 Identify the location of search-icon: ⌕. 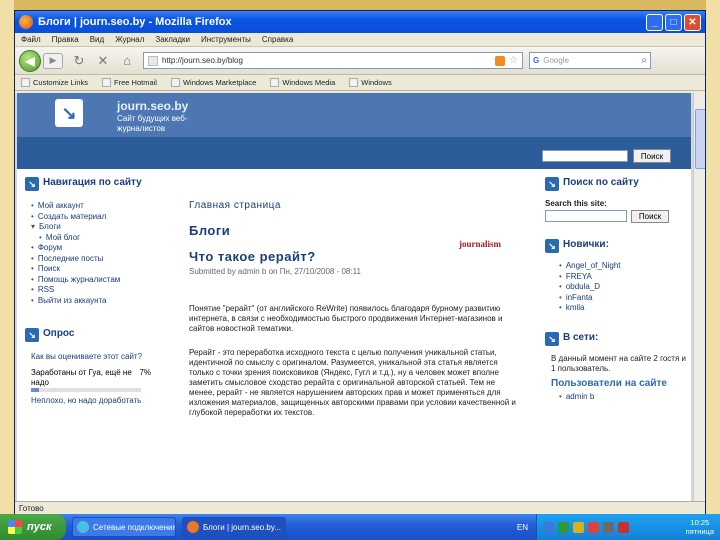
(644, 60).